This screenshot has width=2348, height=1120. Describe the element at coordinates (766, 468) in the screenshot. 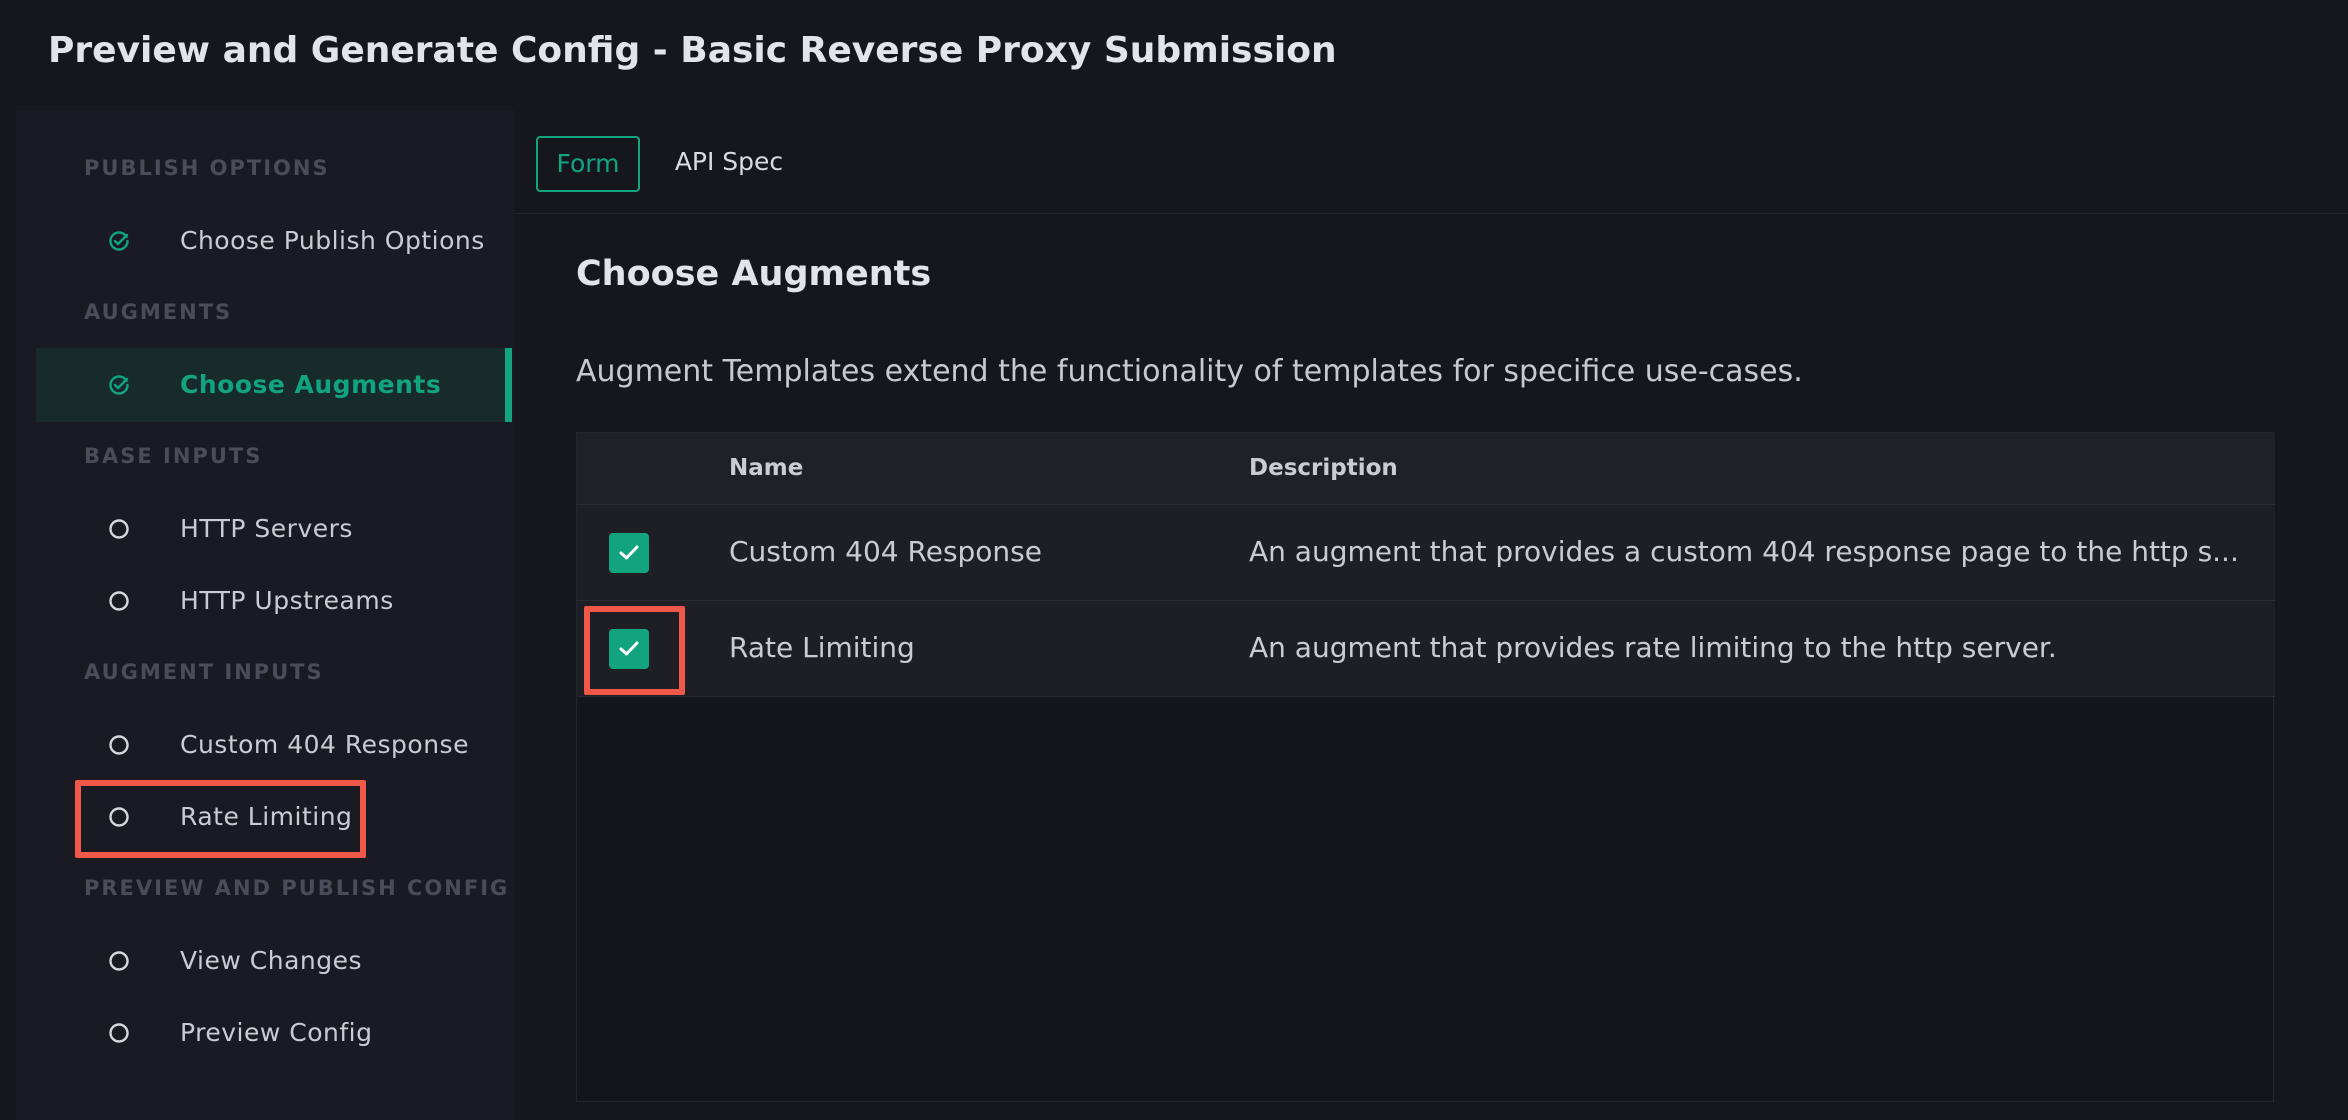

I see `column-header-name: Name` at that location.